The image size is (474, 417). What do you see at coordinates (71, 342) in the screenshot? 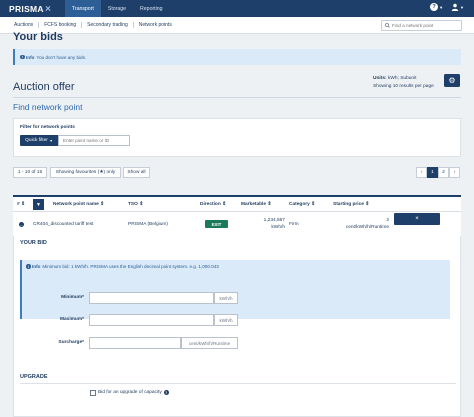
I see `surcharge-label: Surcharge*` at bounding box center [71, 342].